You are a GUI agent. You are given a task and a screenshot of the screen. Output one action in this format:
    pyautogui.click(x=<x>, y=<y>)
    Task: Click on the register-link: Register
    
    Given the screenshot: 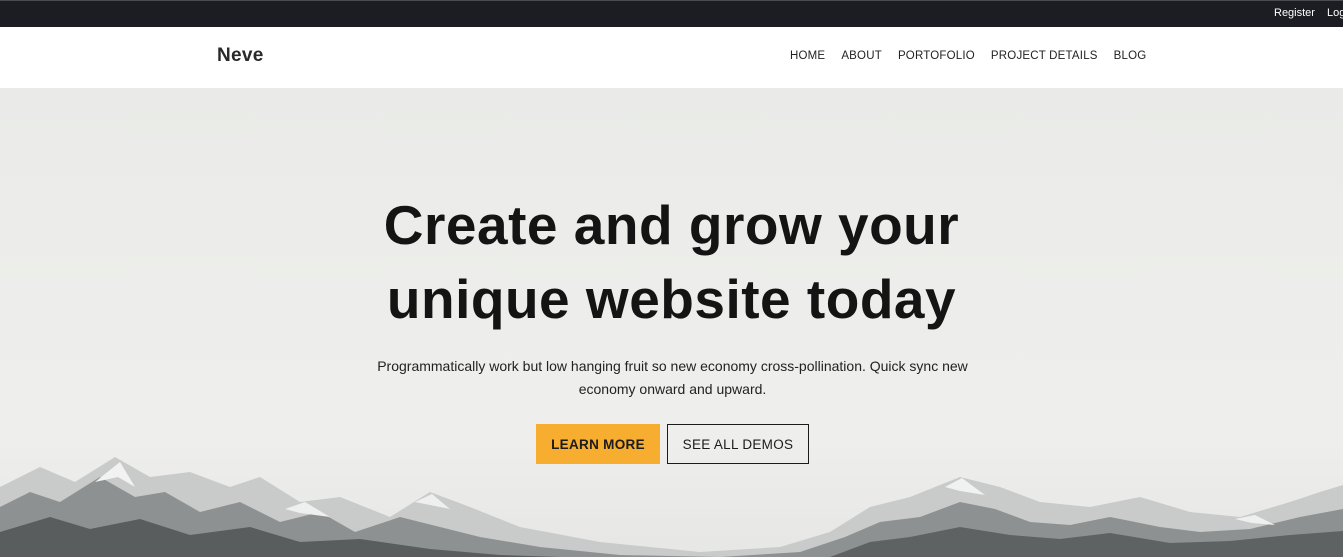 What is the action you would take?
    pyautogui.click(x=1294, y=13)
    